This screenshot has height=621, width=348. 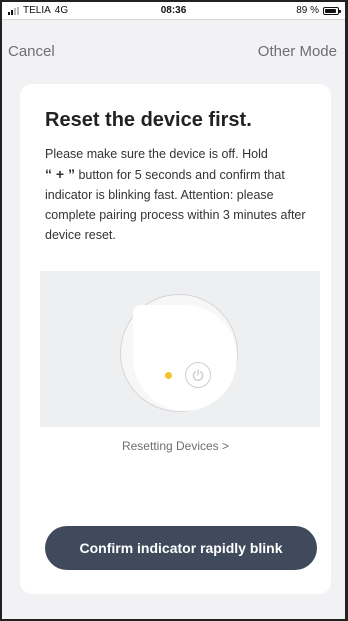 What do you see at coordinates (156, 154) in the screenshot?
I see `desc-text-before: Please make sure the device is off. Hold` at bounding box center [156, 154].